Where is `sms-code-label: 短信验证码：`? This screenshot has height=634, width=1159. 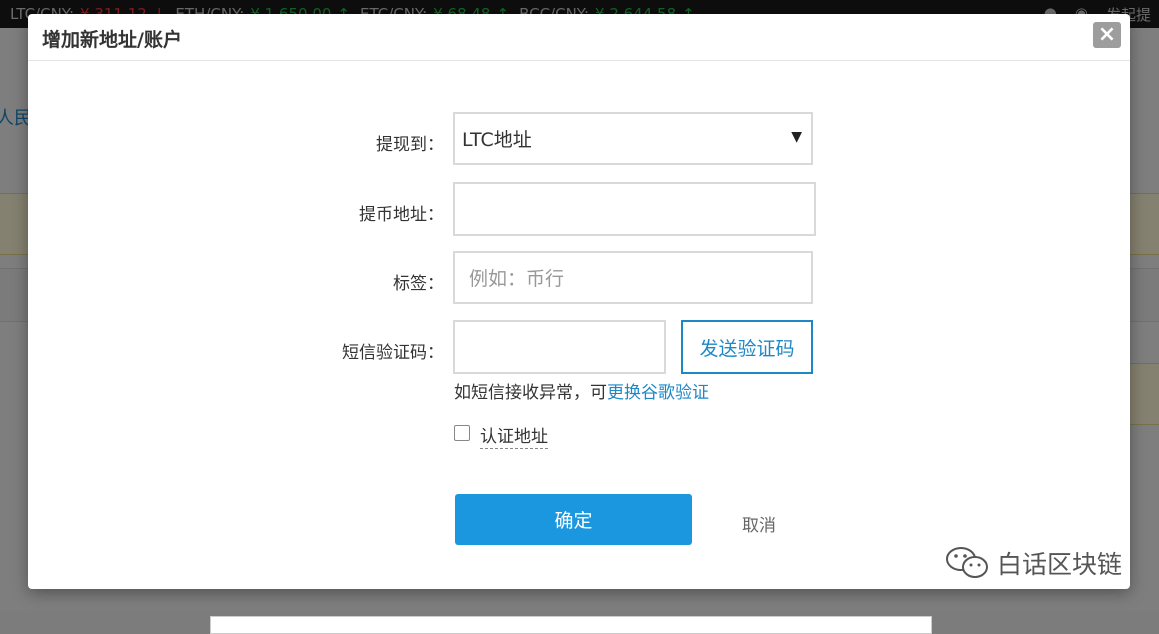 sms-code-label: 短信验证码： is located at coordinates (393, 353).